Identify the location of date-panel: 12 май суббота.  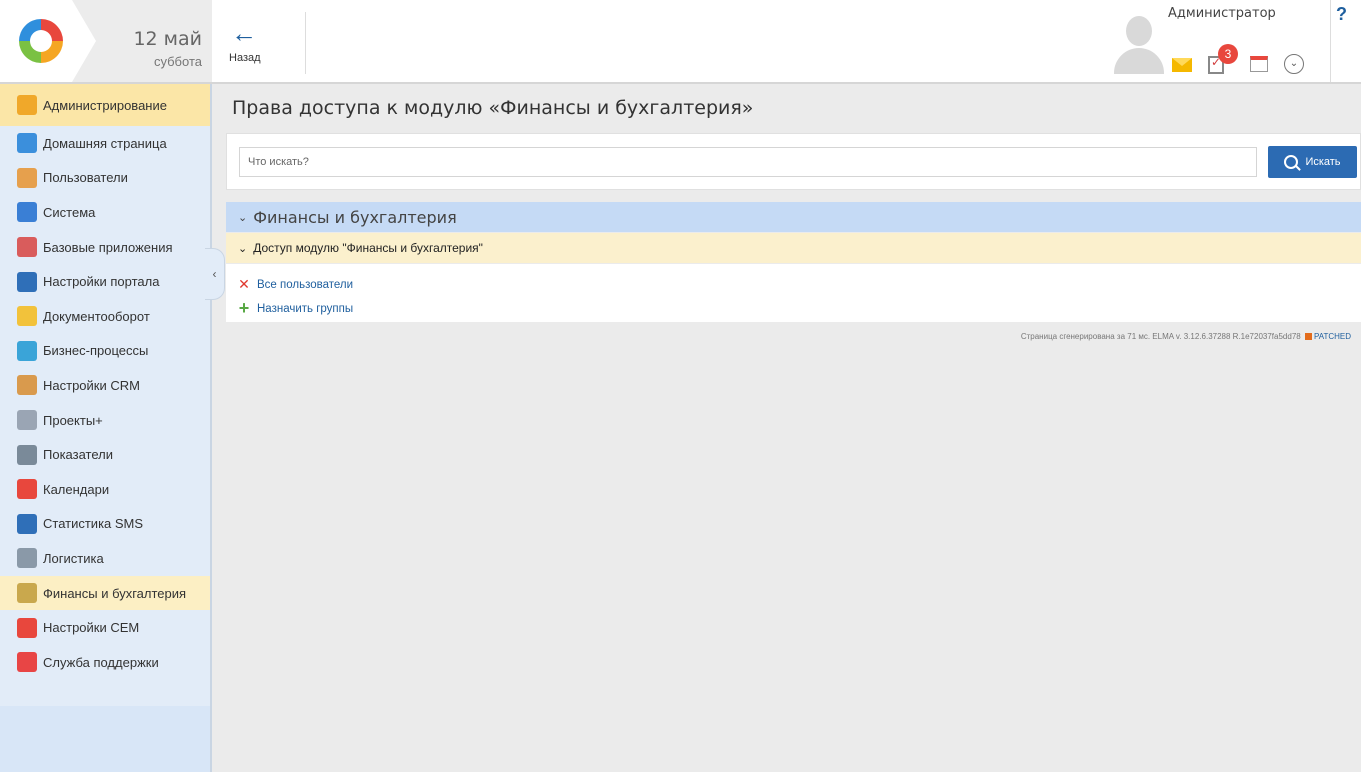
(142, 41).